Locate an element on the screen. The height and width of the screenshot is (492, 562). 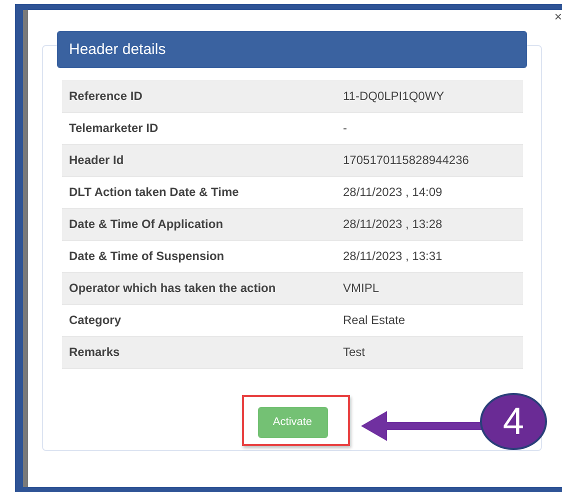
field-label: Remarks is located at coordinates (199, 352).